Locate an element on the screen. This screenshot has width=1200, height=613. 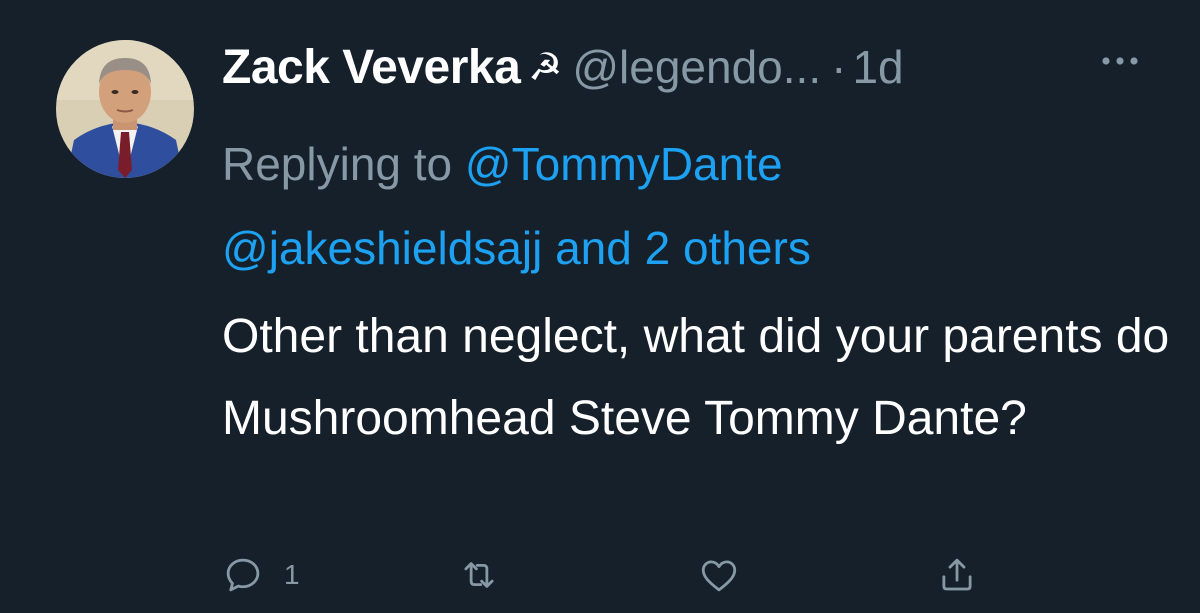
reply-count: 1 is located at coordinates (292, 574).